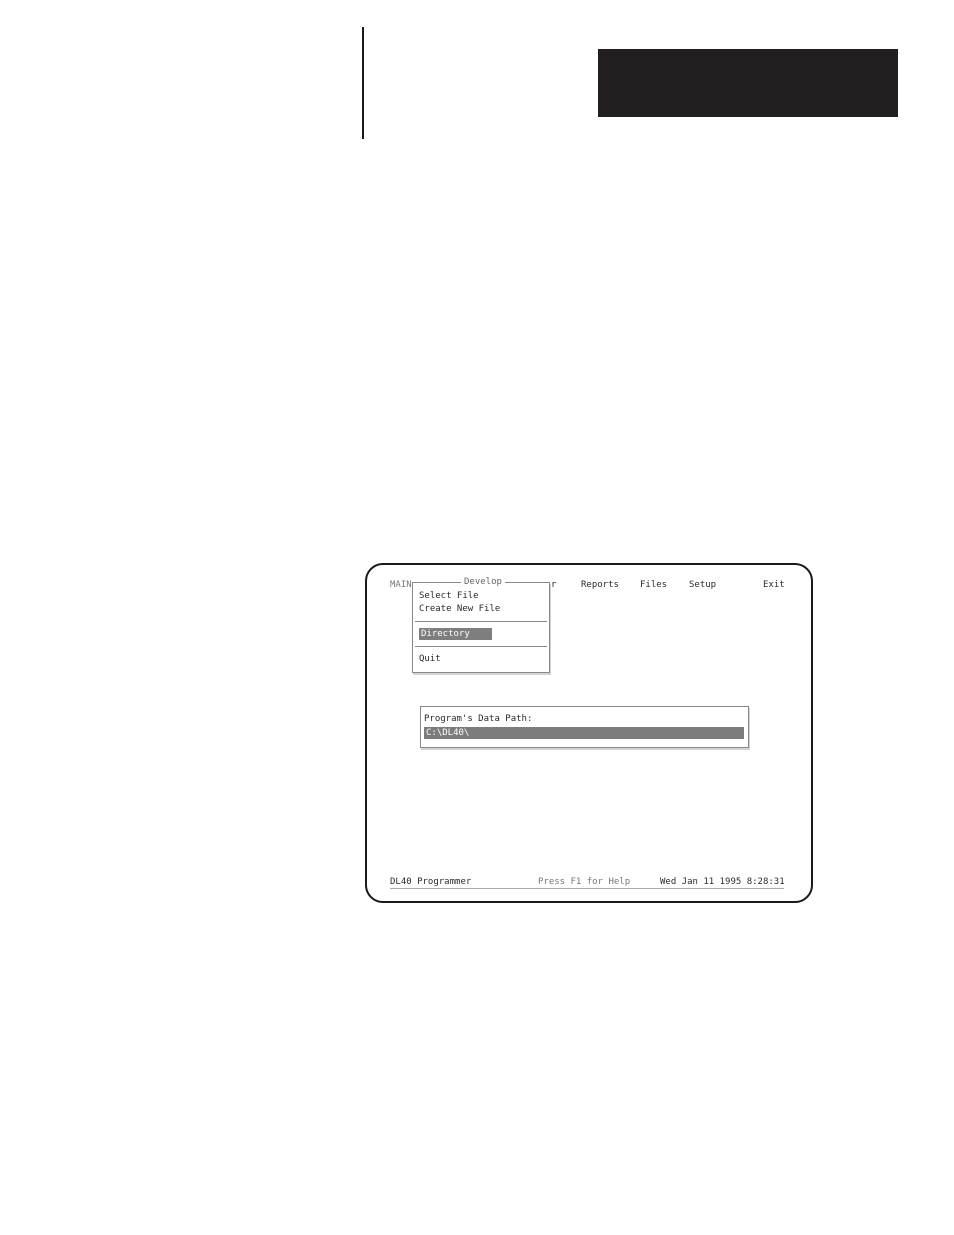  I want to click on status-help-hint: Press F1 for Help, so click(584, 882).